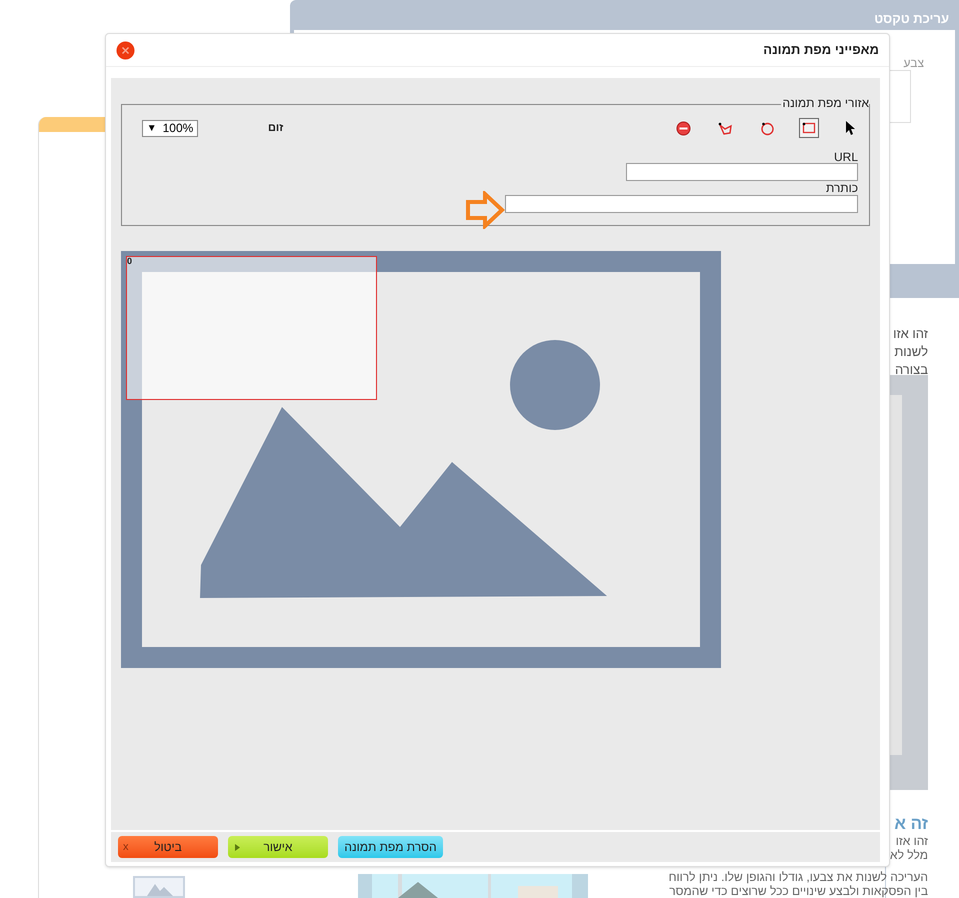 Image resolution: width=959 pixels, height=898 pixels. What do you see at coordinates (821, 50) in the screenshot?
I see `dialog-title: מאפייני מפת תמונה` at bounding box center [821, 50].